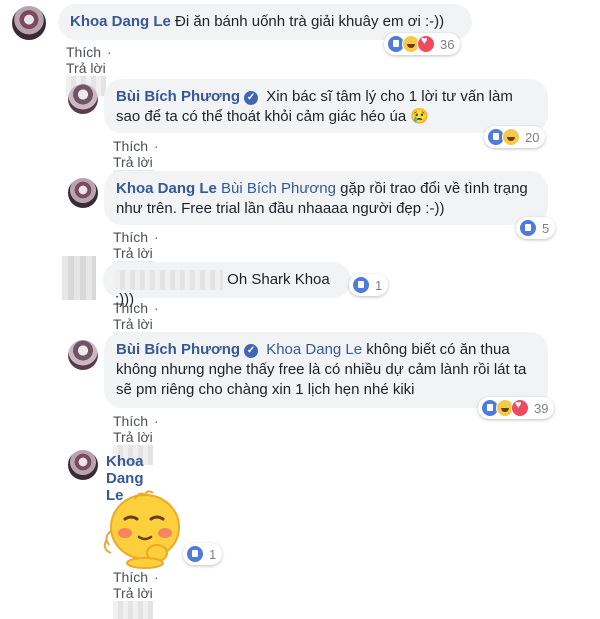 This screenshot has width=600, height=619. I want to click on reaction-summary: 5, so click(536, 228).